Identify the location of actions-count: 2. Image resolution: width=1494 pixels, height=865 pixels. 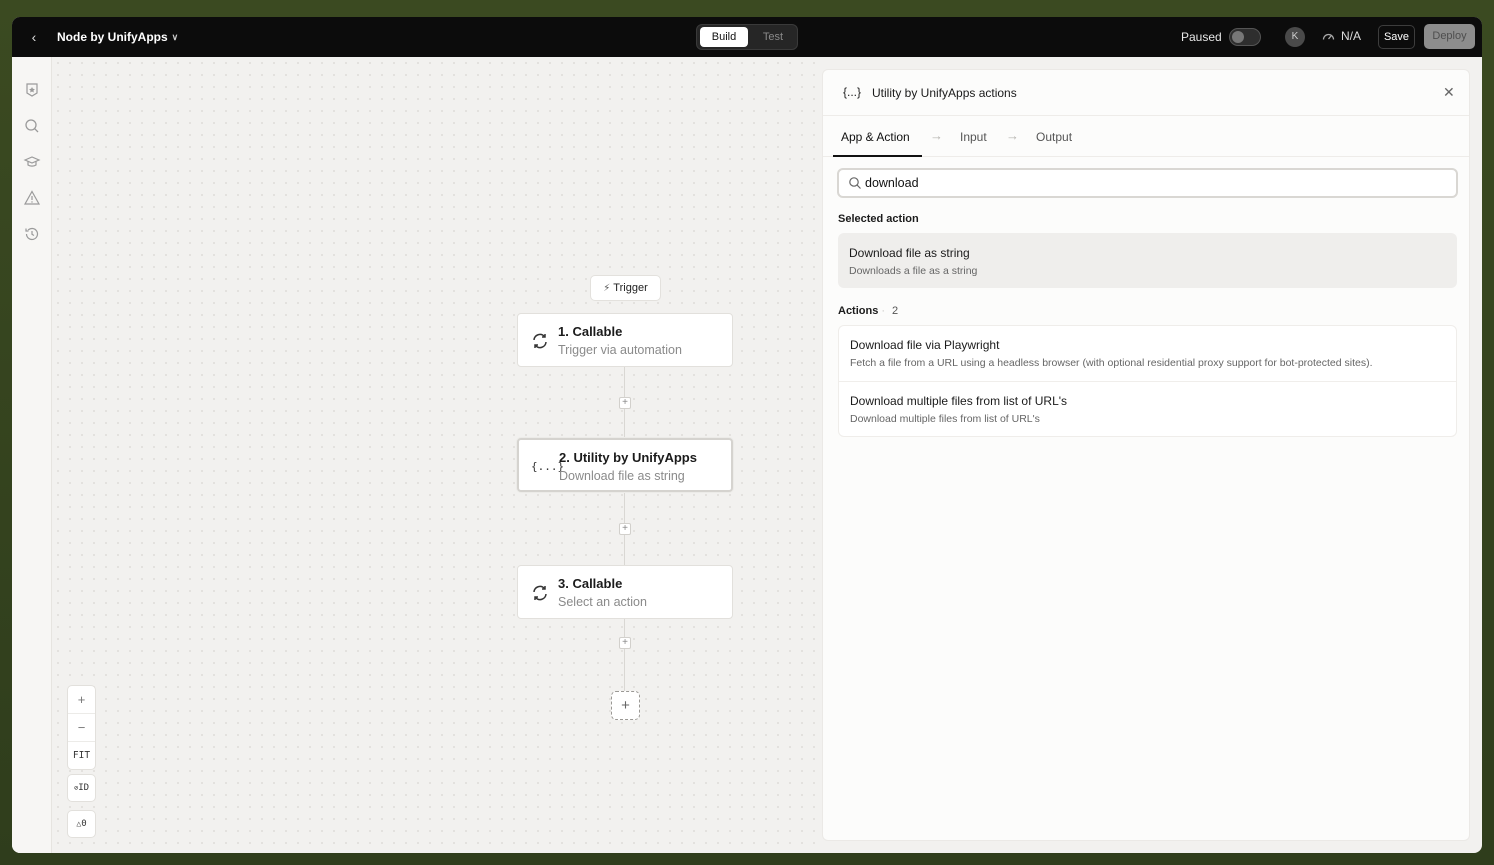
(895, 311).